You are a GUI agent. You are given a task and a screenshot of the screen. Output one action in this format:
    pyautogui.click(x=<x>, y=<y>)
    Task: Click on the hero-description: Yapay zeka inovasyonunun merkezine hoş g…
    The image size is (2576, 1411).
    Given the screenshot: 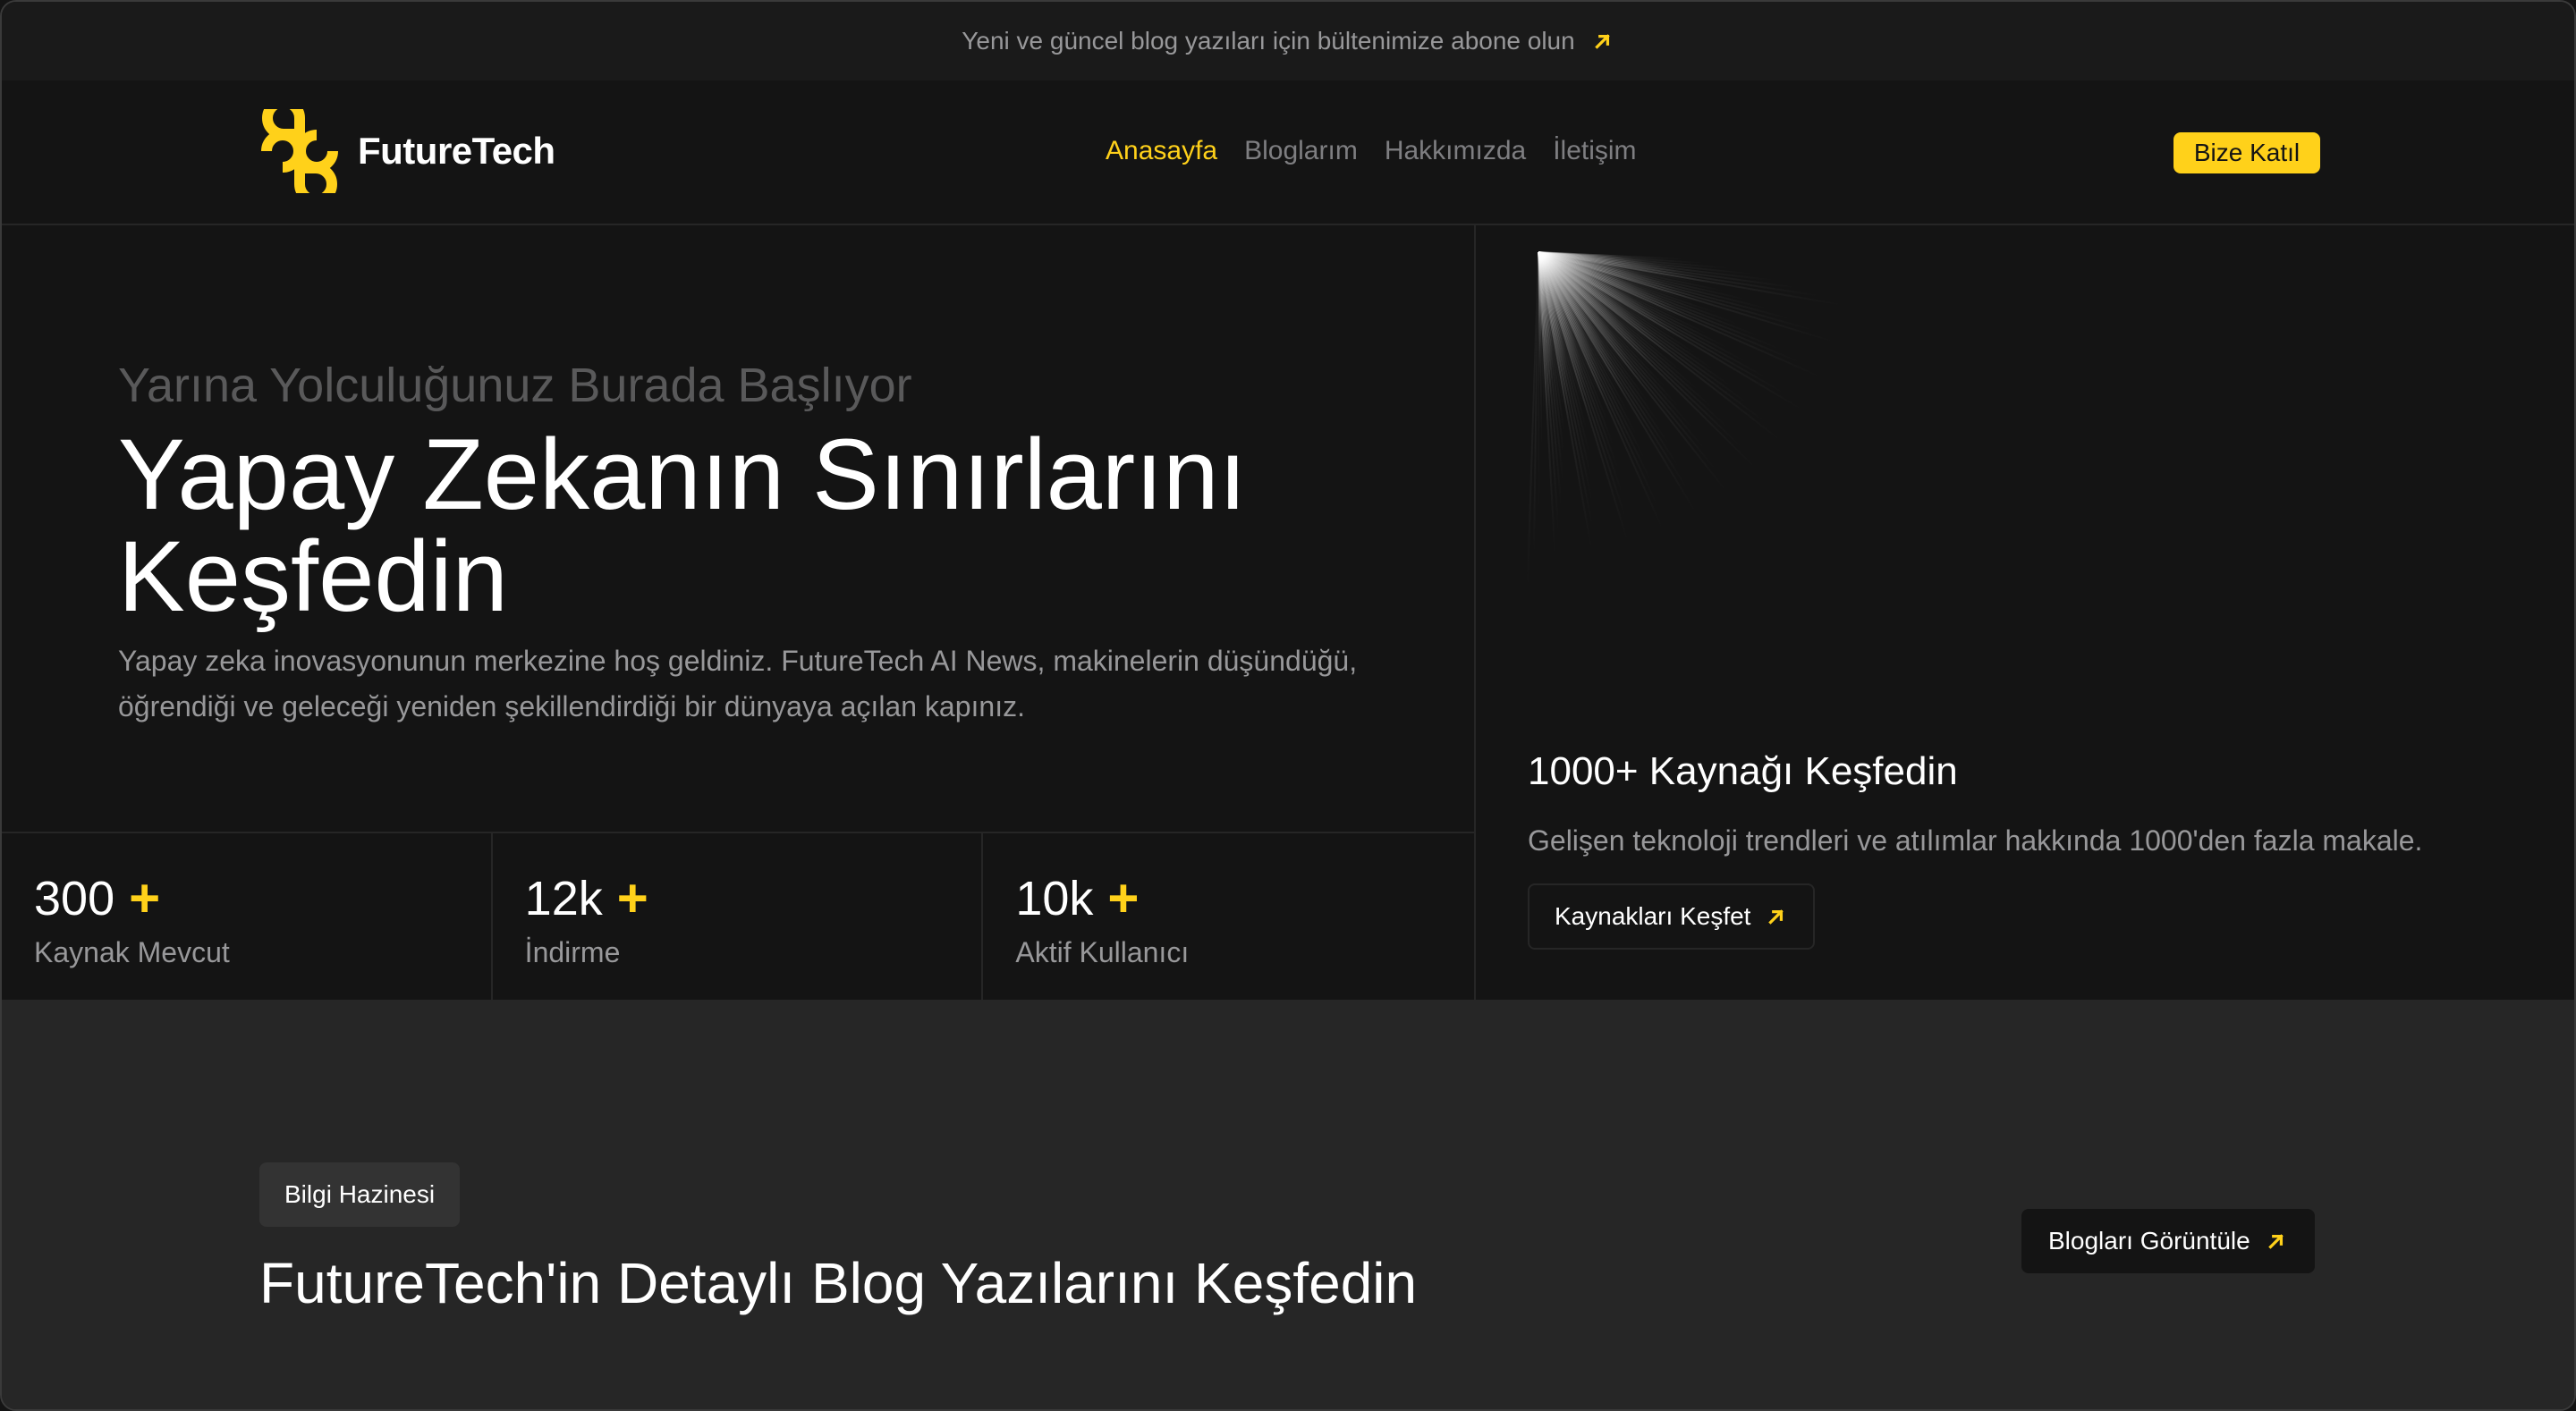 What is the action you would take?
    pyautogui.click(x=738, y=684)
    